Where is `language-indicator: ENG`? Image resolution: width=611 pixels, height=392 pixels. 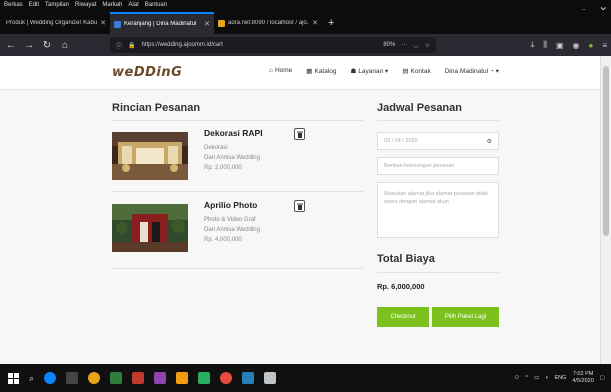
language-indicator: ENG is located at coordinates (560, 378).